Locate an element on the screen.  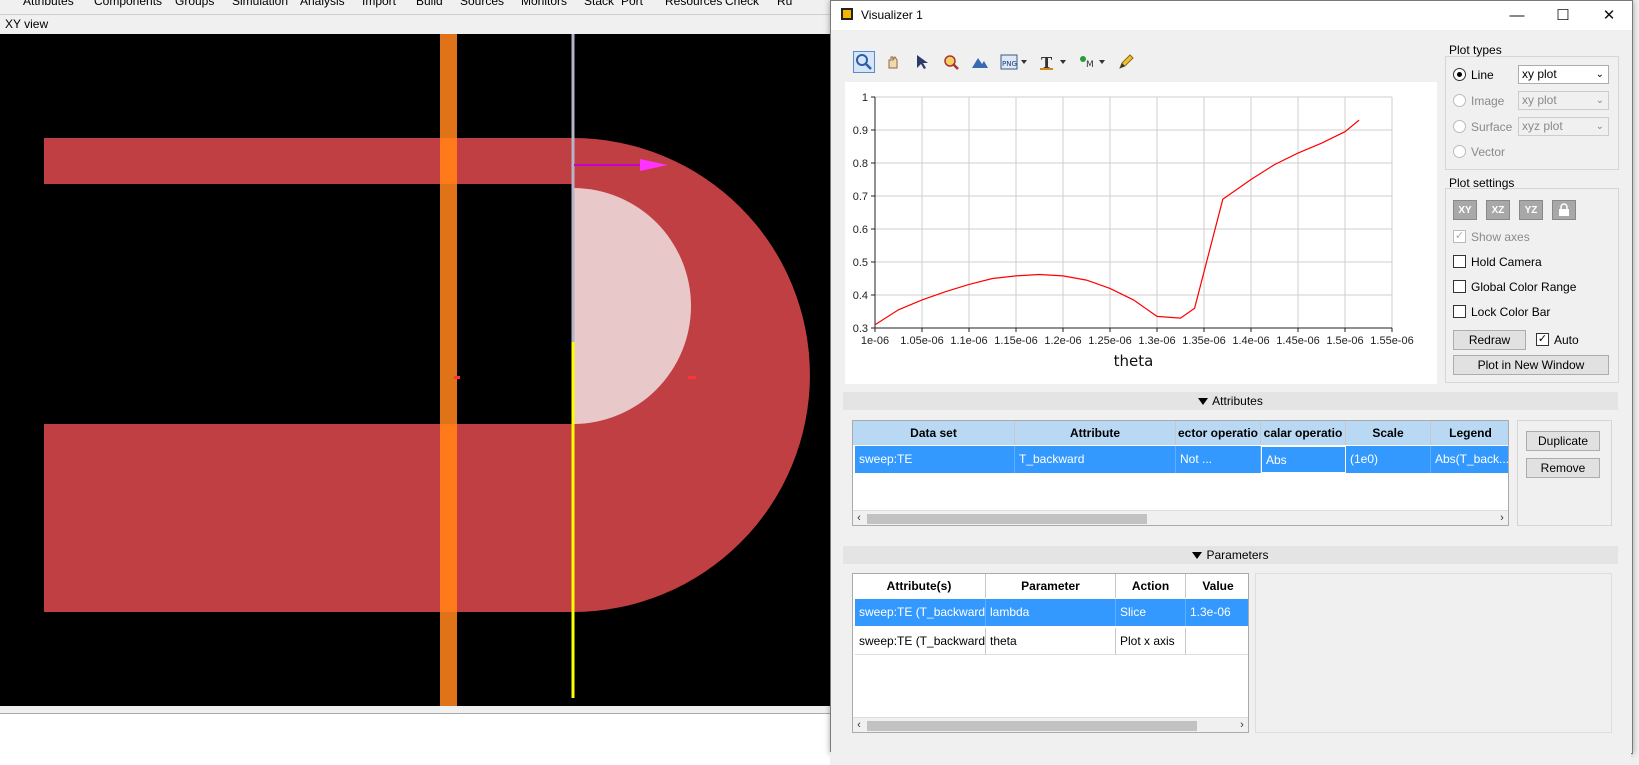
header-action: Action is located at coordinates (1151, 586).